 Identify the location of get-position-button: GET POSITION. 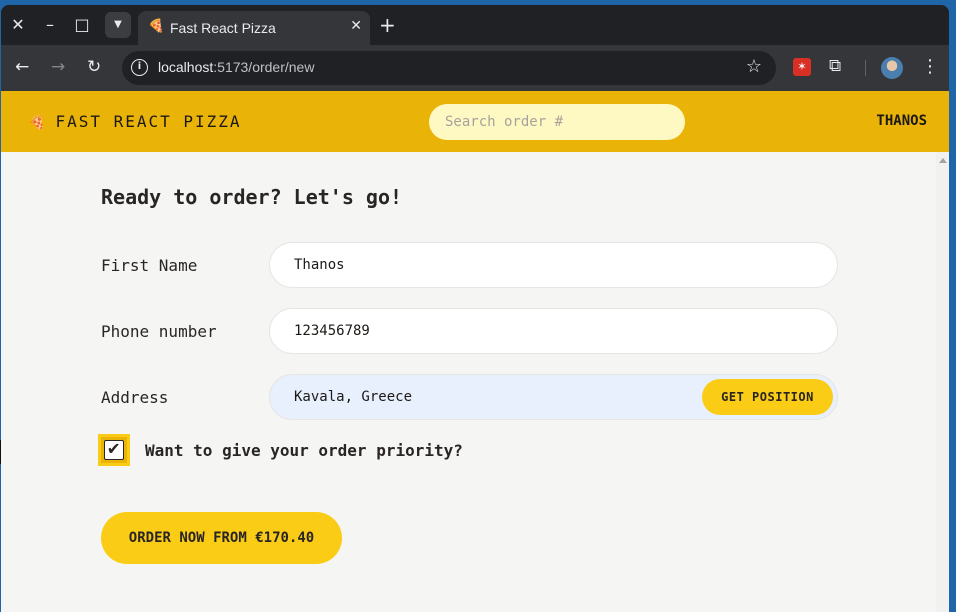
(767, 397).